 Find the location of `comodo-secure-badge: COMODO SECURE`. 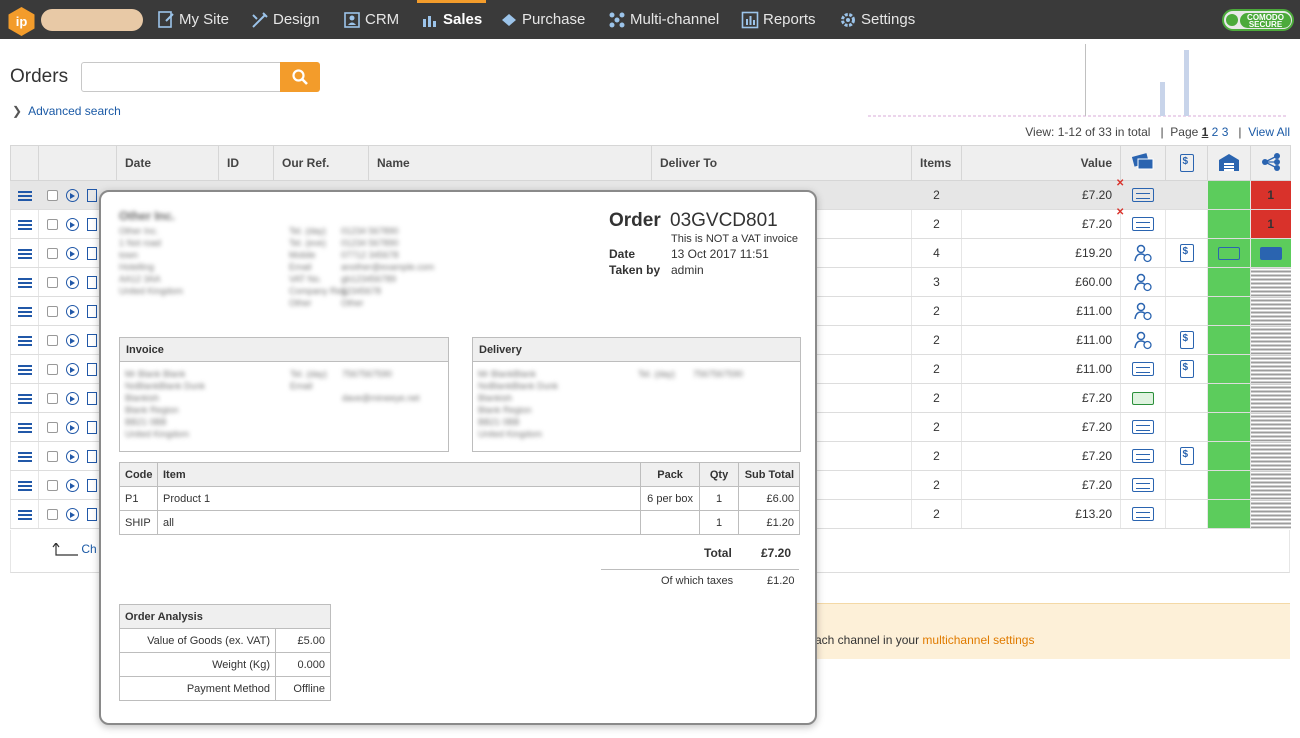

comodo-secure-badge: COMODO SECURE is located at coordinates (1258, 20).